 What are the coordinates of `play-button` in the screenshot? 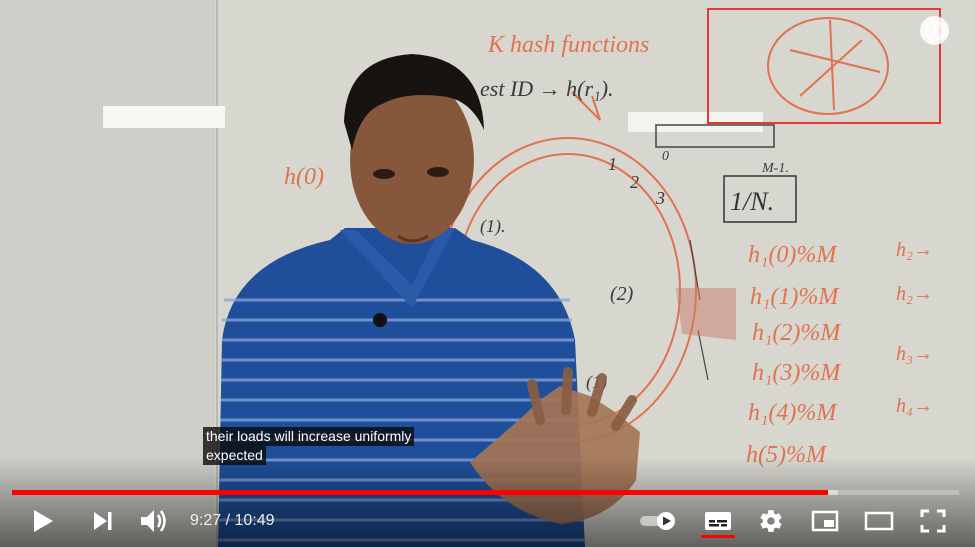 It's located at (43, 521).